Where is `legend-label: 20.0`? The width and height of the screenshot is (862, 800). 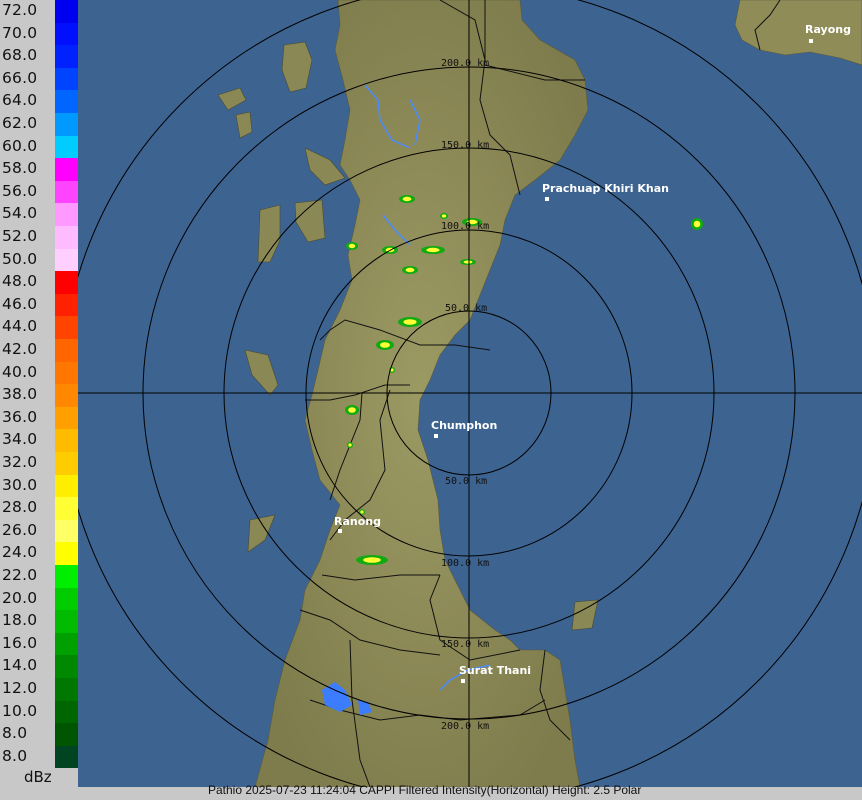 legend-label: 20.0 is located at coordinates (20, 597).